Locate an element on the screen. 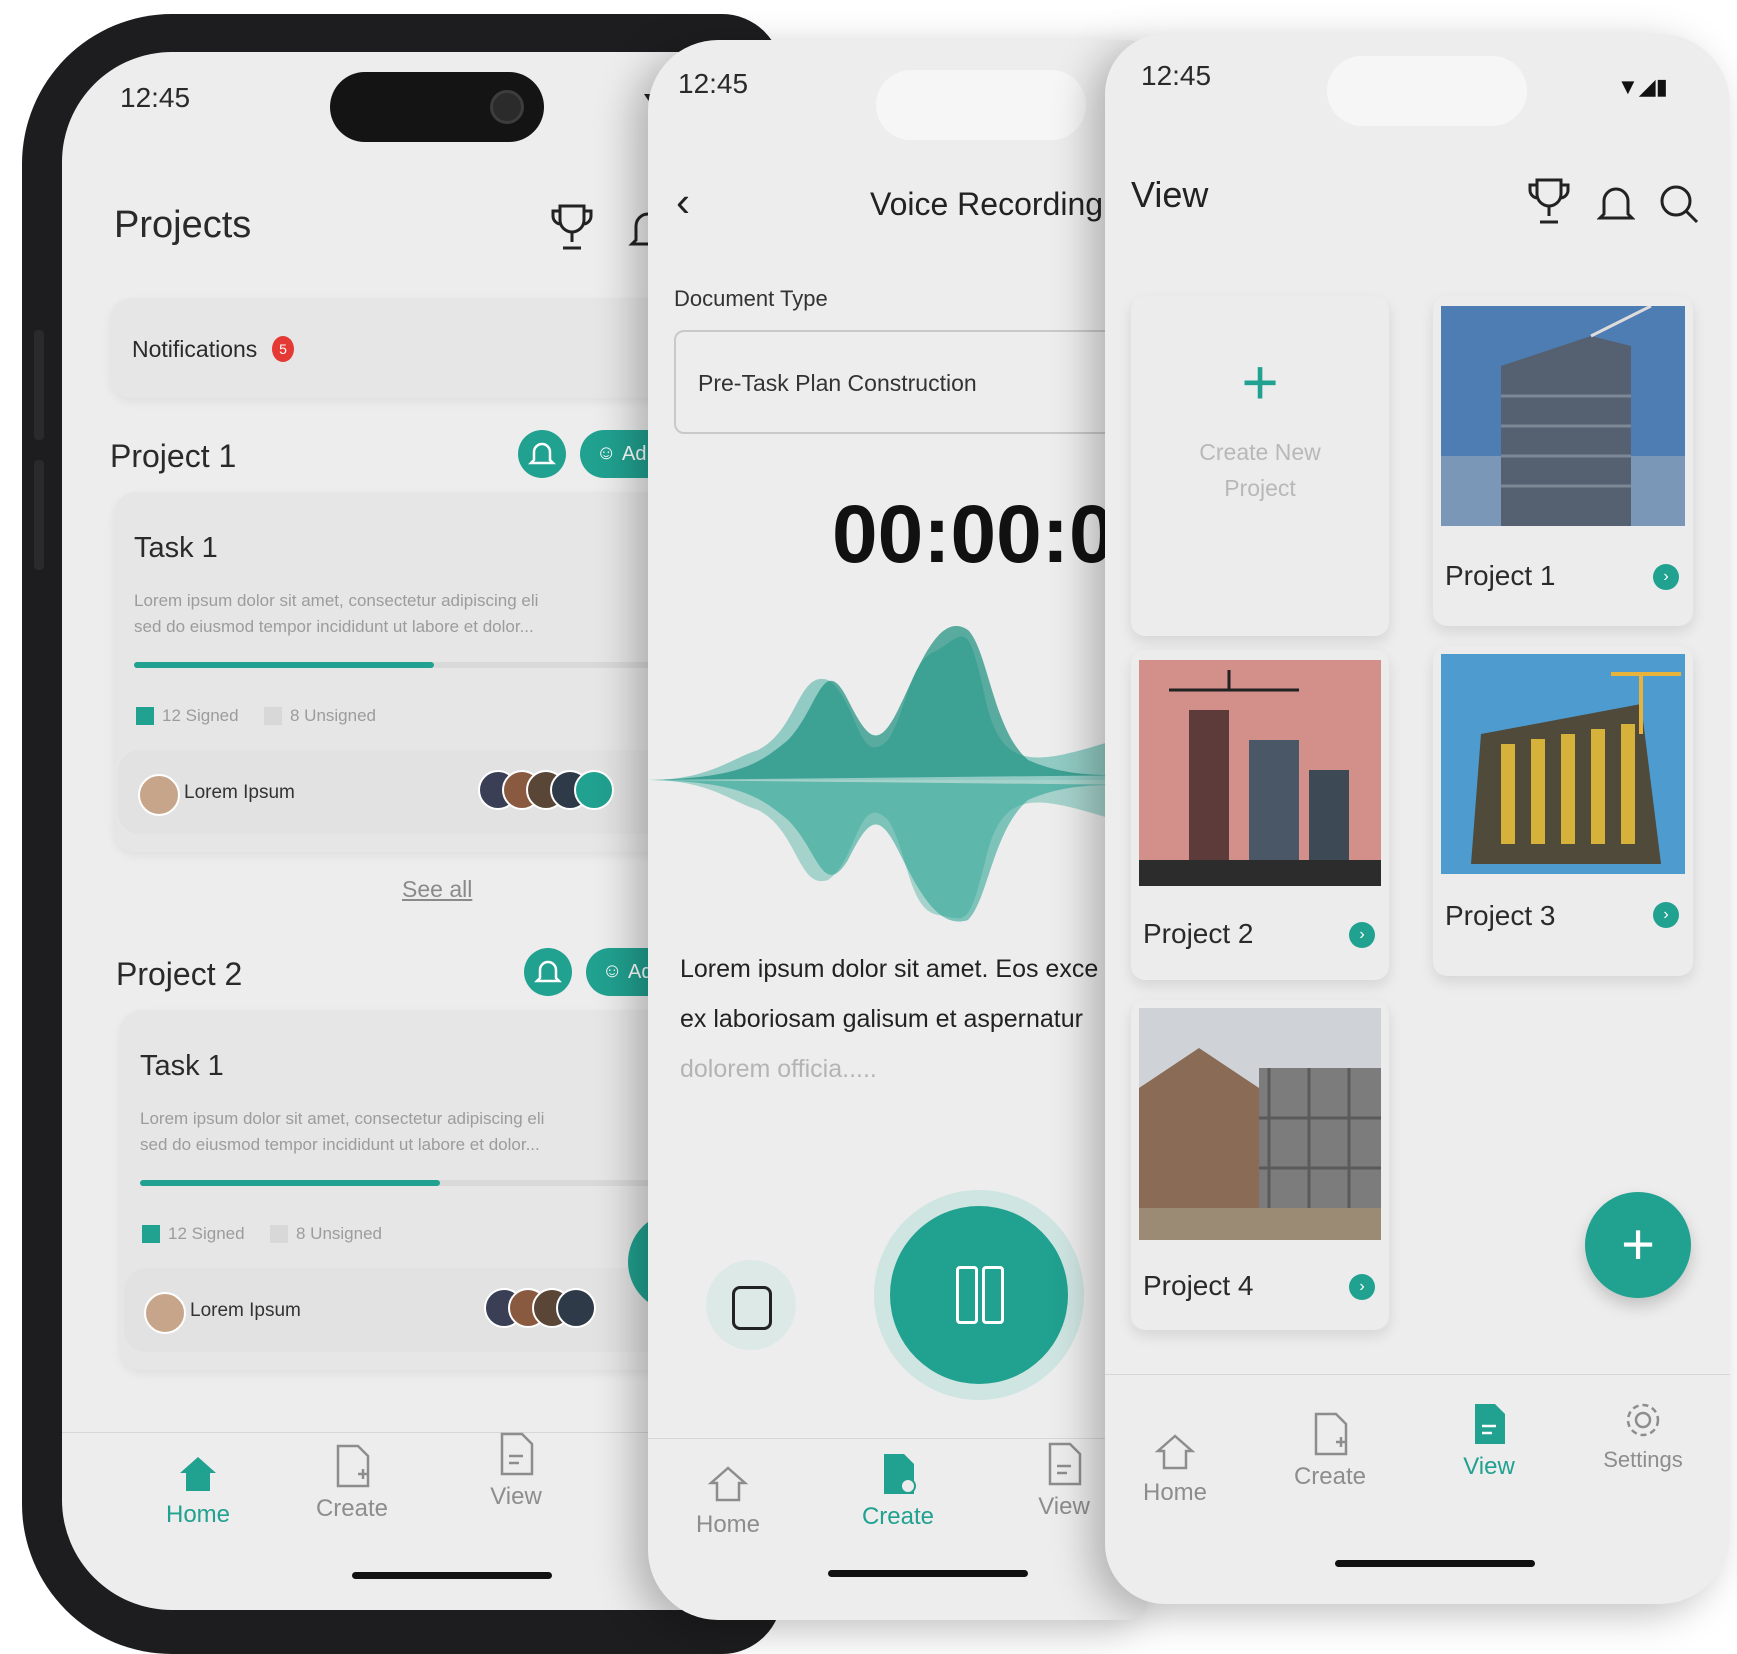  page-title: View is located at coordinates (1170, 194).